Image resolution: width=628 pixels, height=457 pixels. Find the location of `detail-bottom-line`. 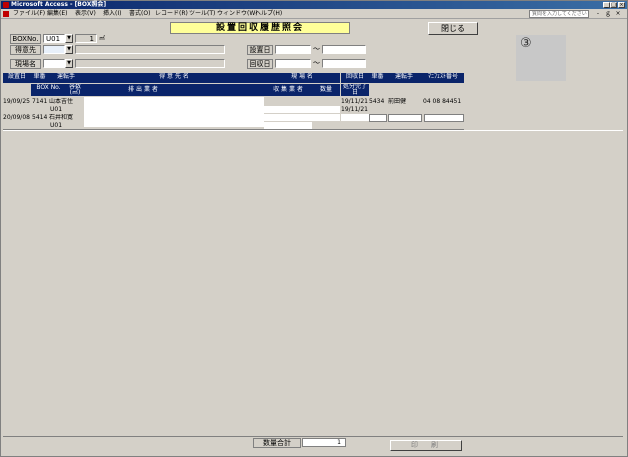

detail-bottom-line is located at coordinates (313, 436).